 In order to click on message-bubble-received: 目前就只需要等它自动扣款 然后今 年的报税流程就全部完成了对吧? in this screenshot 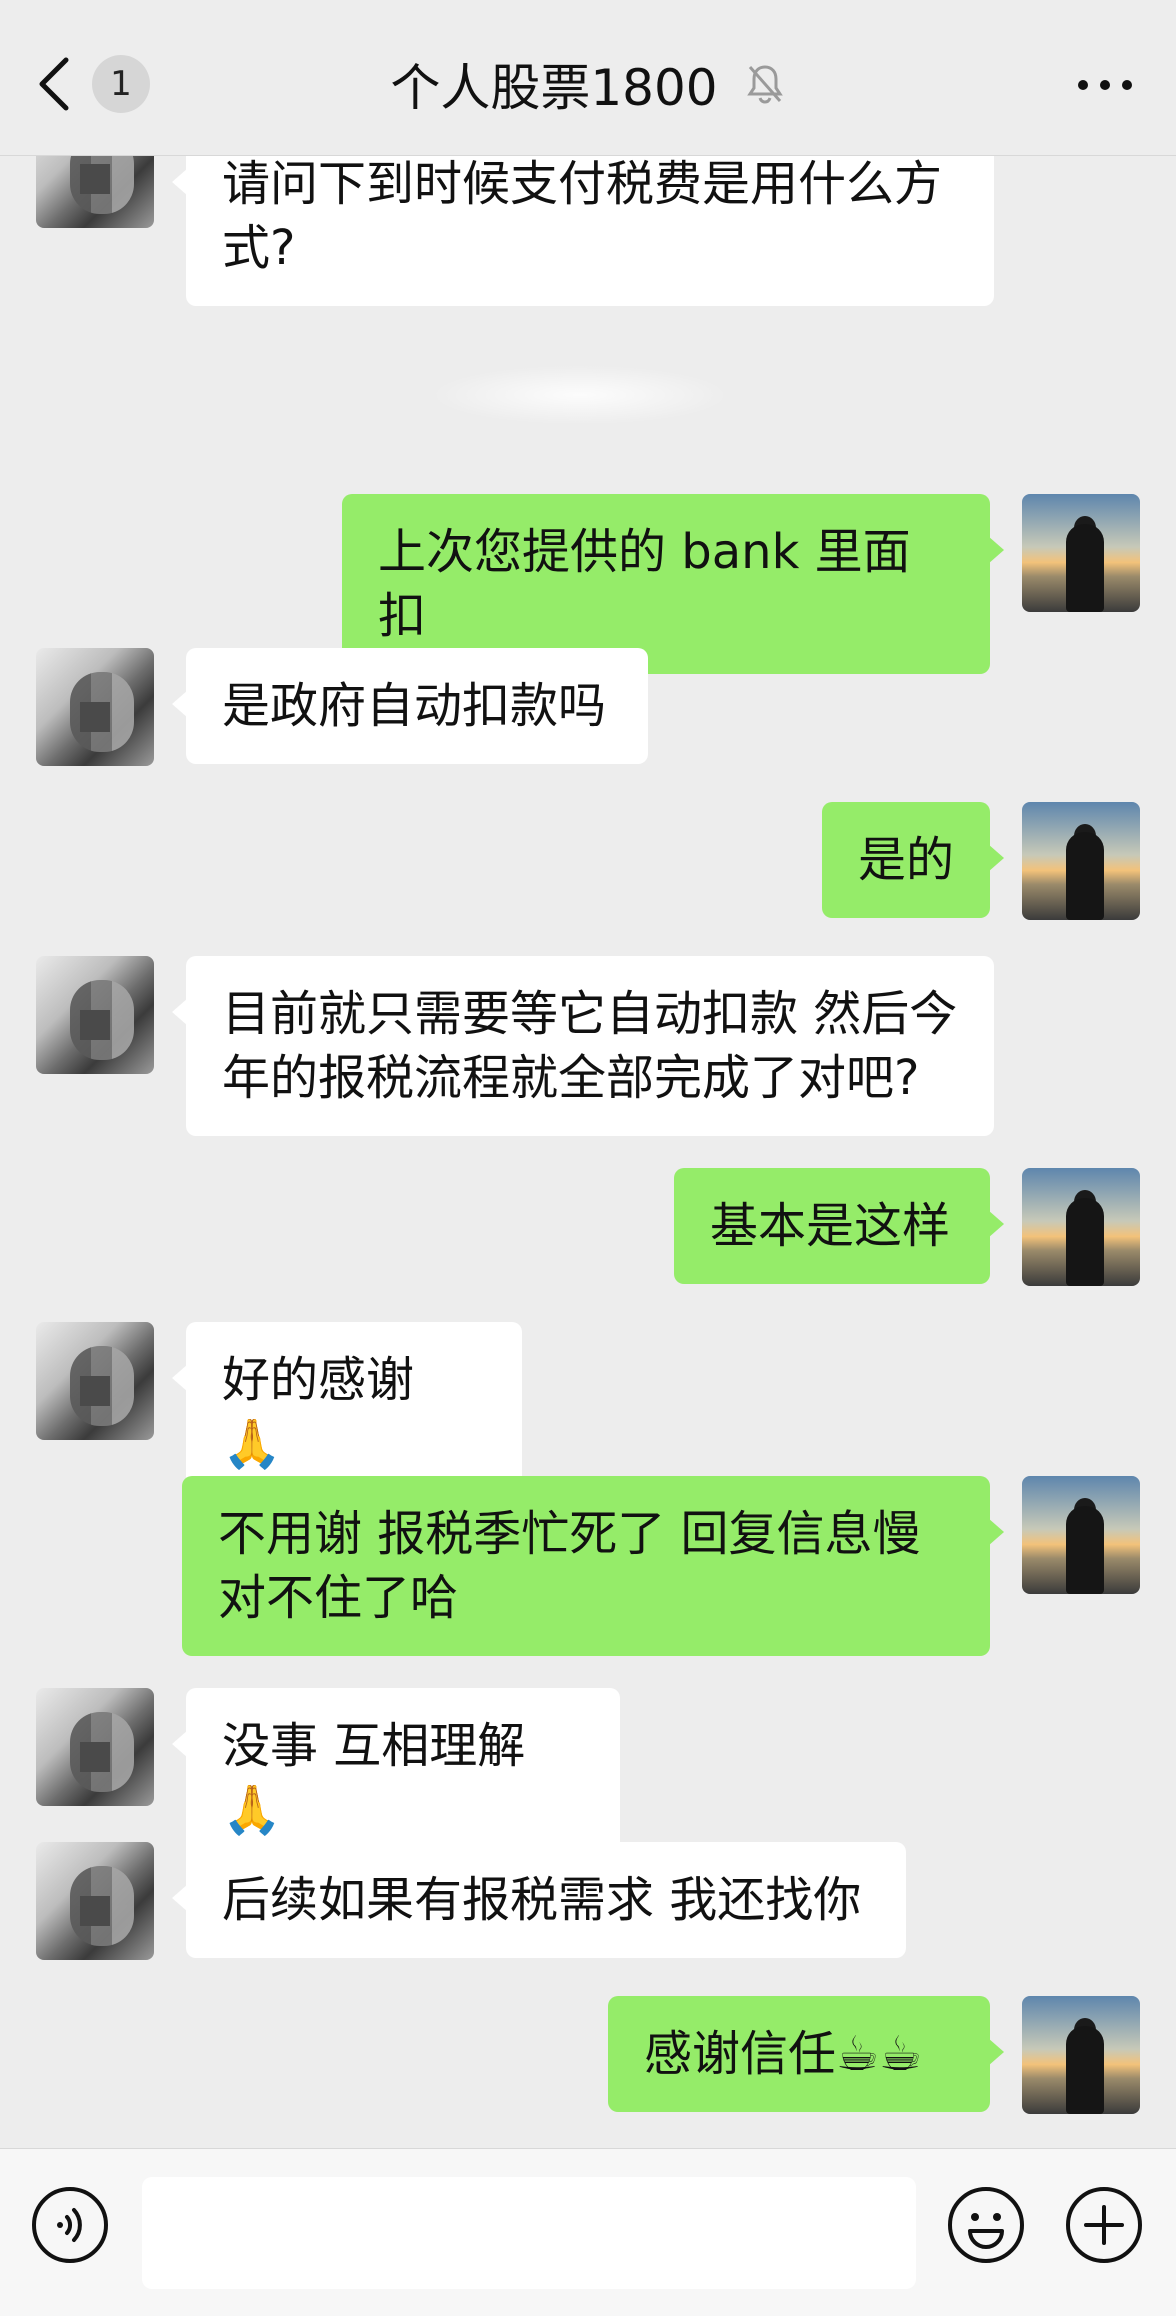, I will do `click(583, 1046)`.